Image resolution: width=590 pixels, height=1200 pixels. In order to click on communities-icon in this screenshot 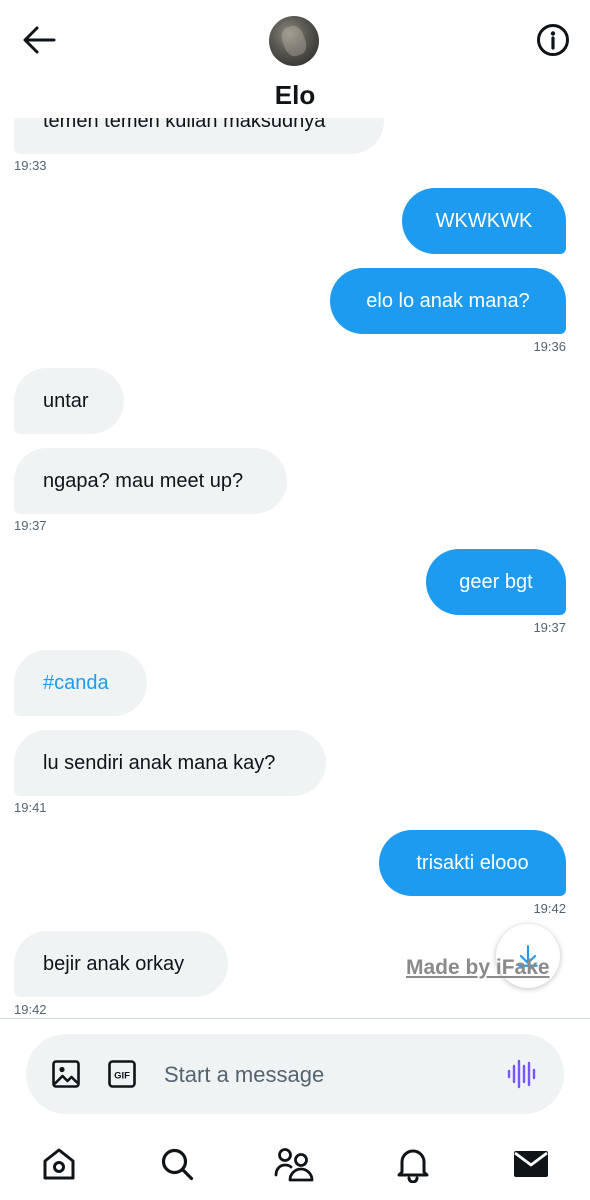, I will do `click(294, 1165)`.